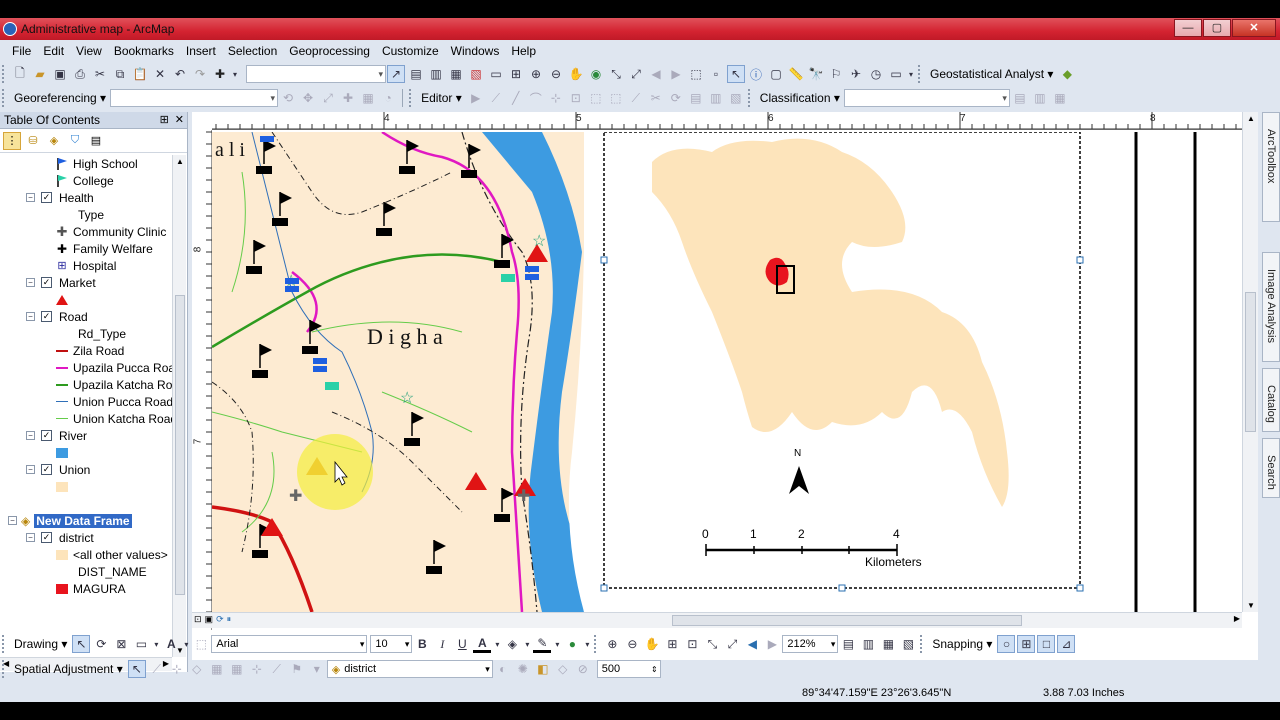 The height and width of the screenshot is (720, 1280). Describe the element at coordinates (75, 141) in the screenshot. I see `list-by-selection-icon: ⛉` at that location.